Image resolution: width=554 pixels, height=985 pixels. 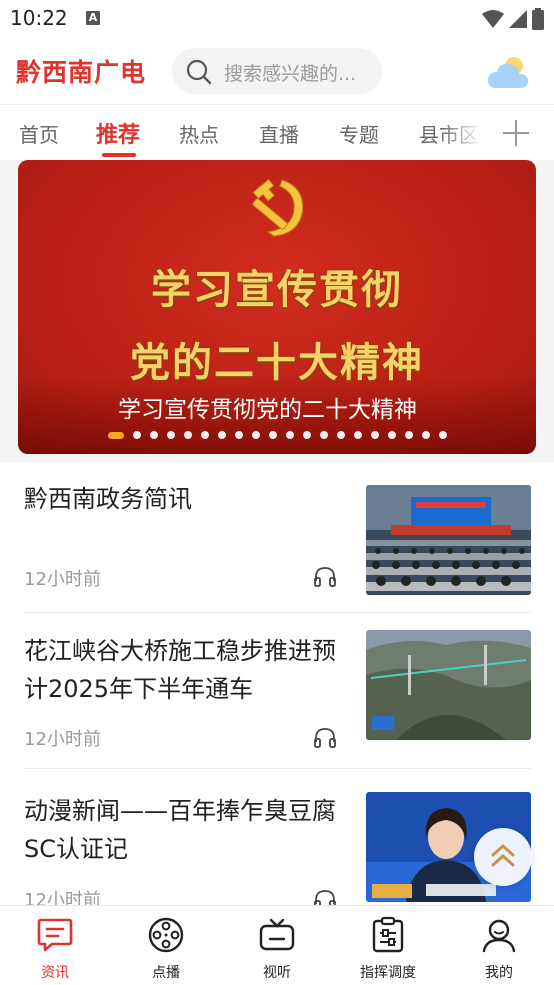 I want to click on conference-hall-image, so click(x=448, y=540).